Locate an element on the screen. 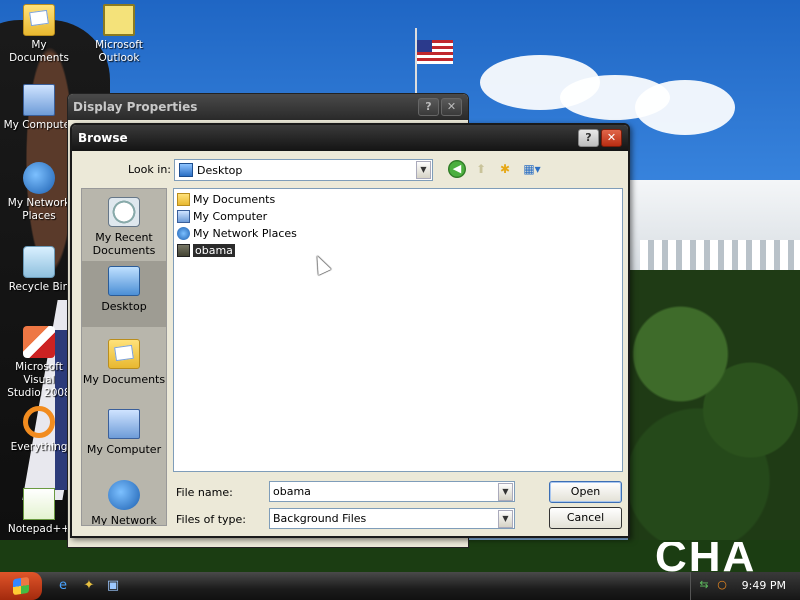  places-item-label: My Computer is located at coordinates (124, 449).